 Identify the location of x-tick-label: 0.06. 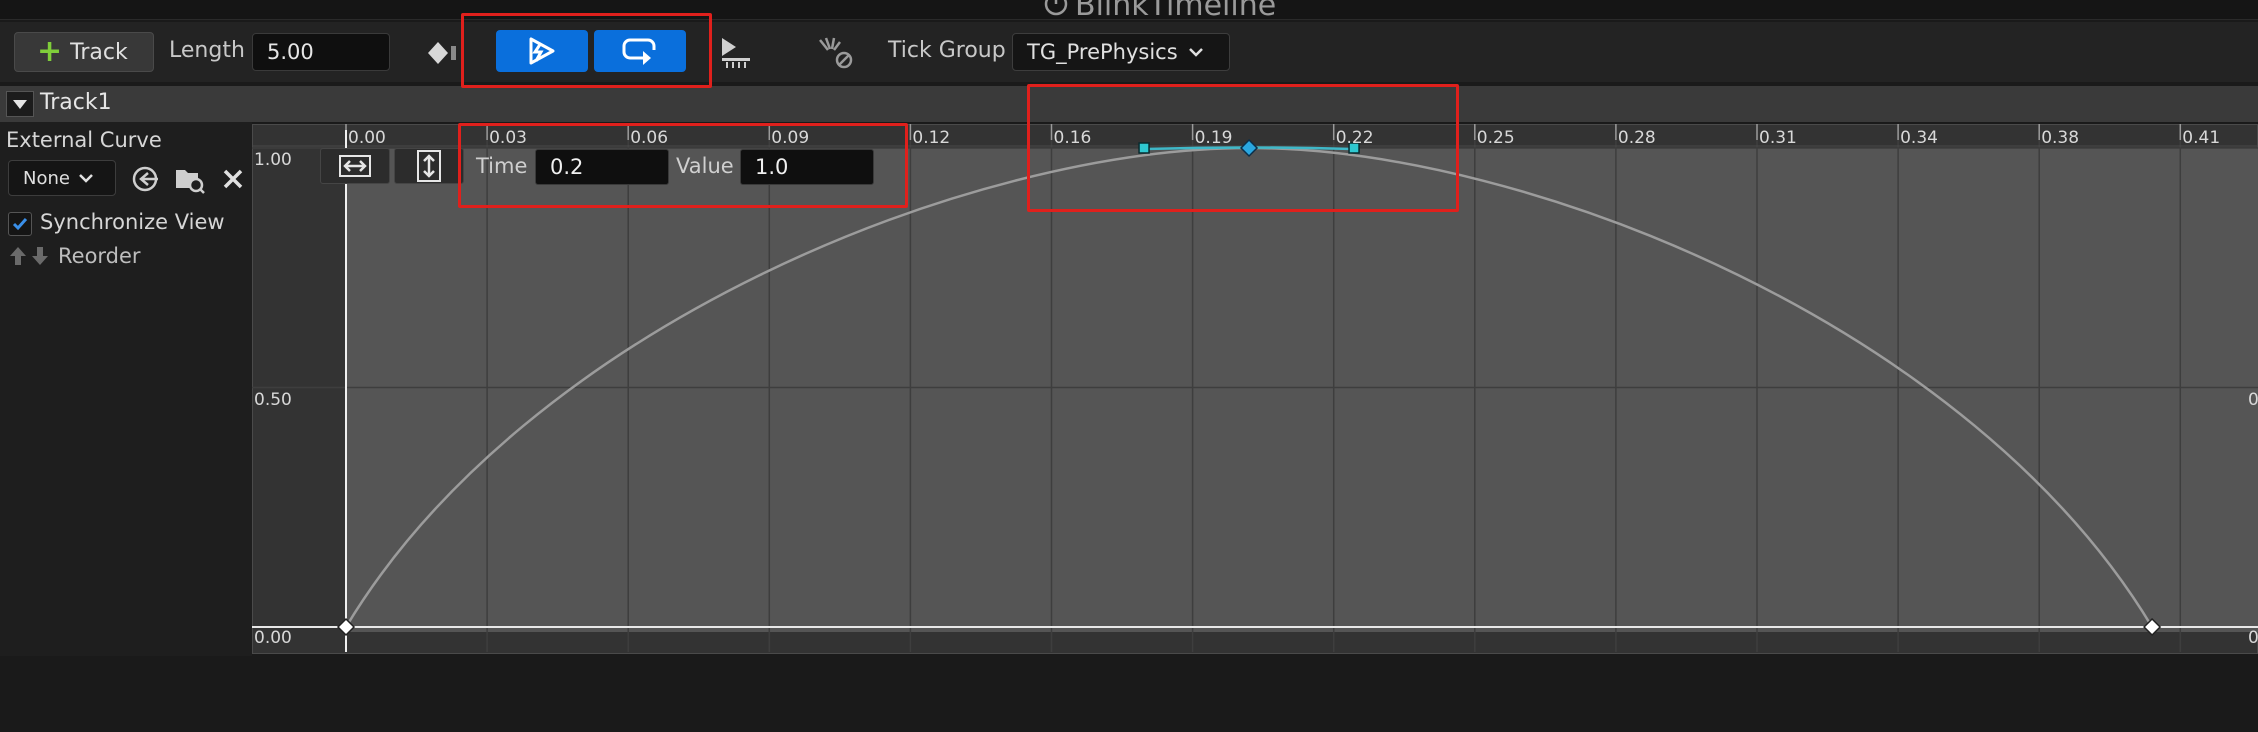
(649, 138).